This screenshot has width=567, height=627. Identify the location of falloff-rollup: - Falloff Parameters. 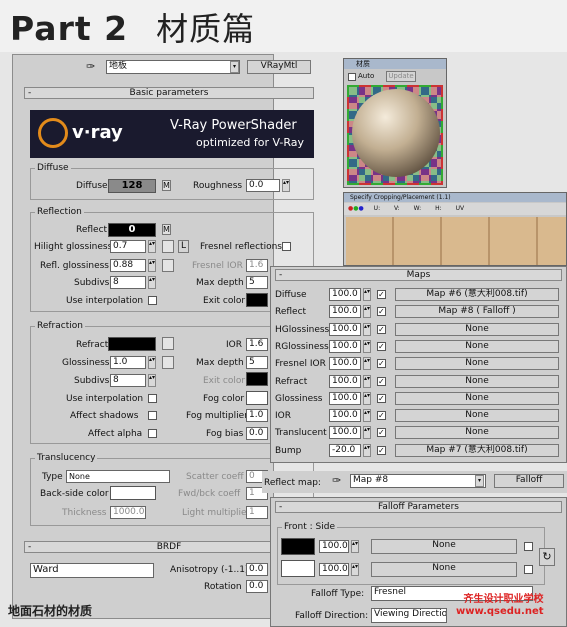
(418, 507).